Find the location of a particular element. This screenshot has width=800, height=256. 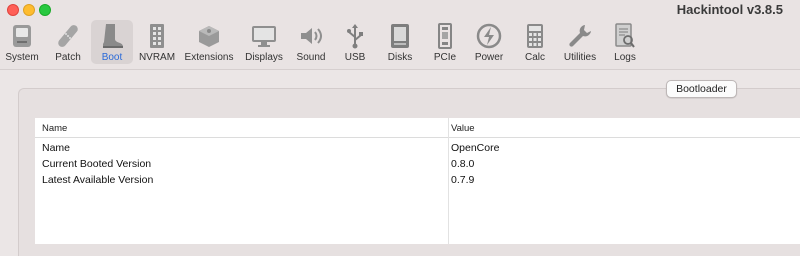

row-name: Name is located at coordinates (56, 148).